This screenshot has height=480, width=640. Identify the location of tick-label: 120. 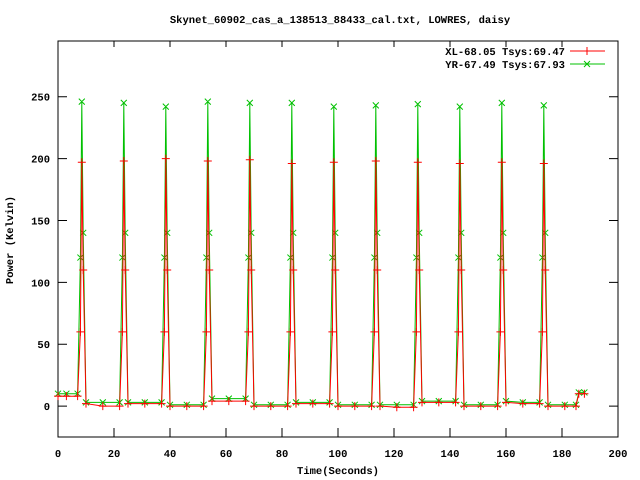
(394, 455).